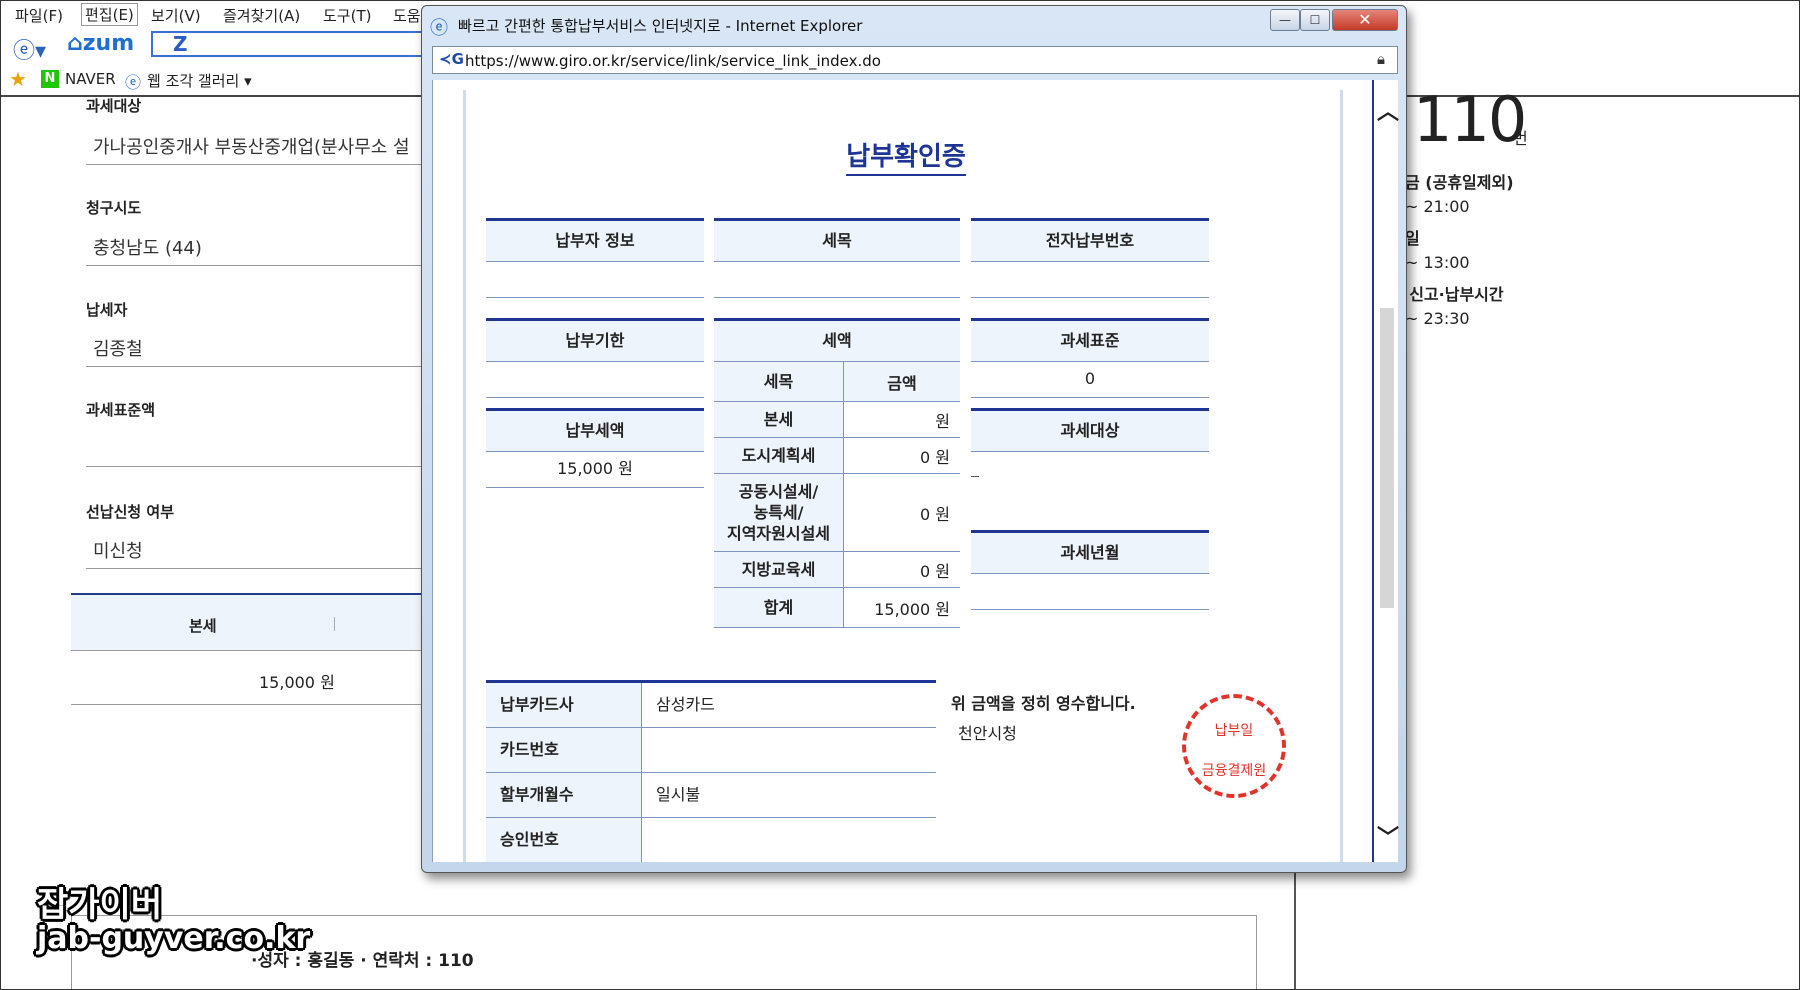  What do you see at coordinates (18, 79) in the screenshot?
I see `favorites-star-icon: ★` at bounding box center [18, 79].